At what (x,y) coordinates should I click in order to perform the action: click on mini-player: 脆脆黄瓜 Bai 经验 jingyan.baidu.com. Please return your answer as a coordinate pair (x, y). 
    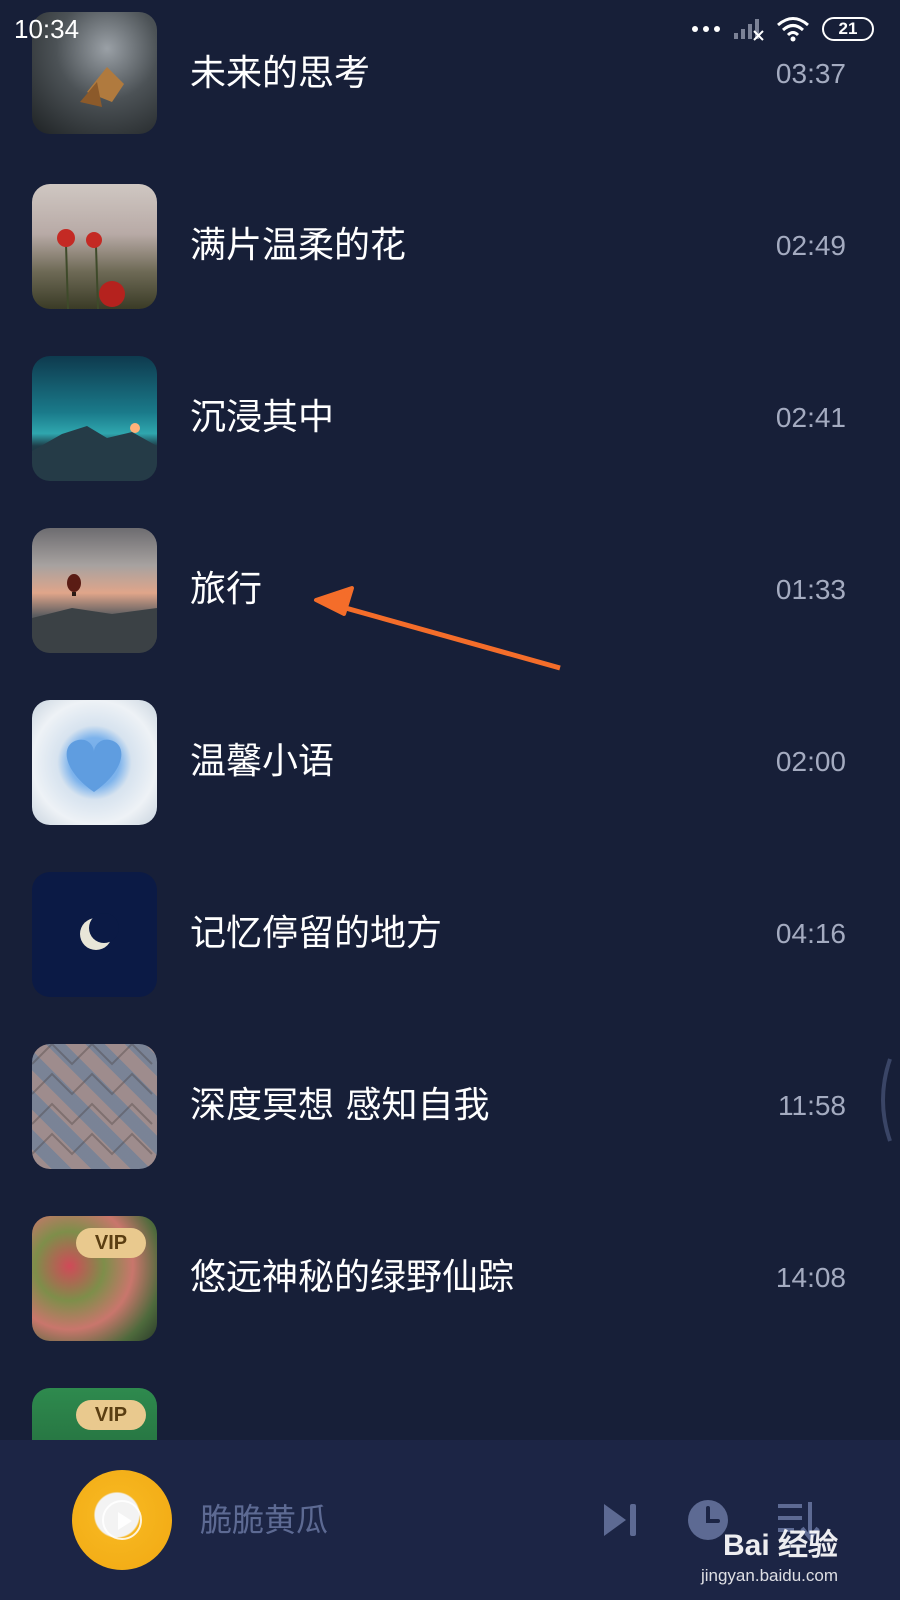
    Looking at the image, I should click on (450, 1520).